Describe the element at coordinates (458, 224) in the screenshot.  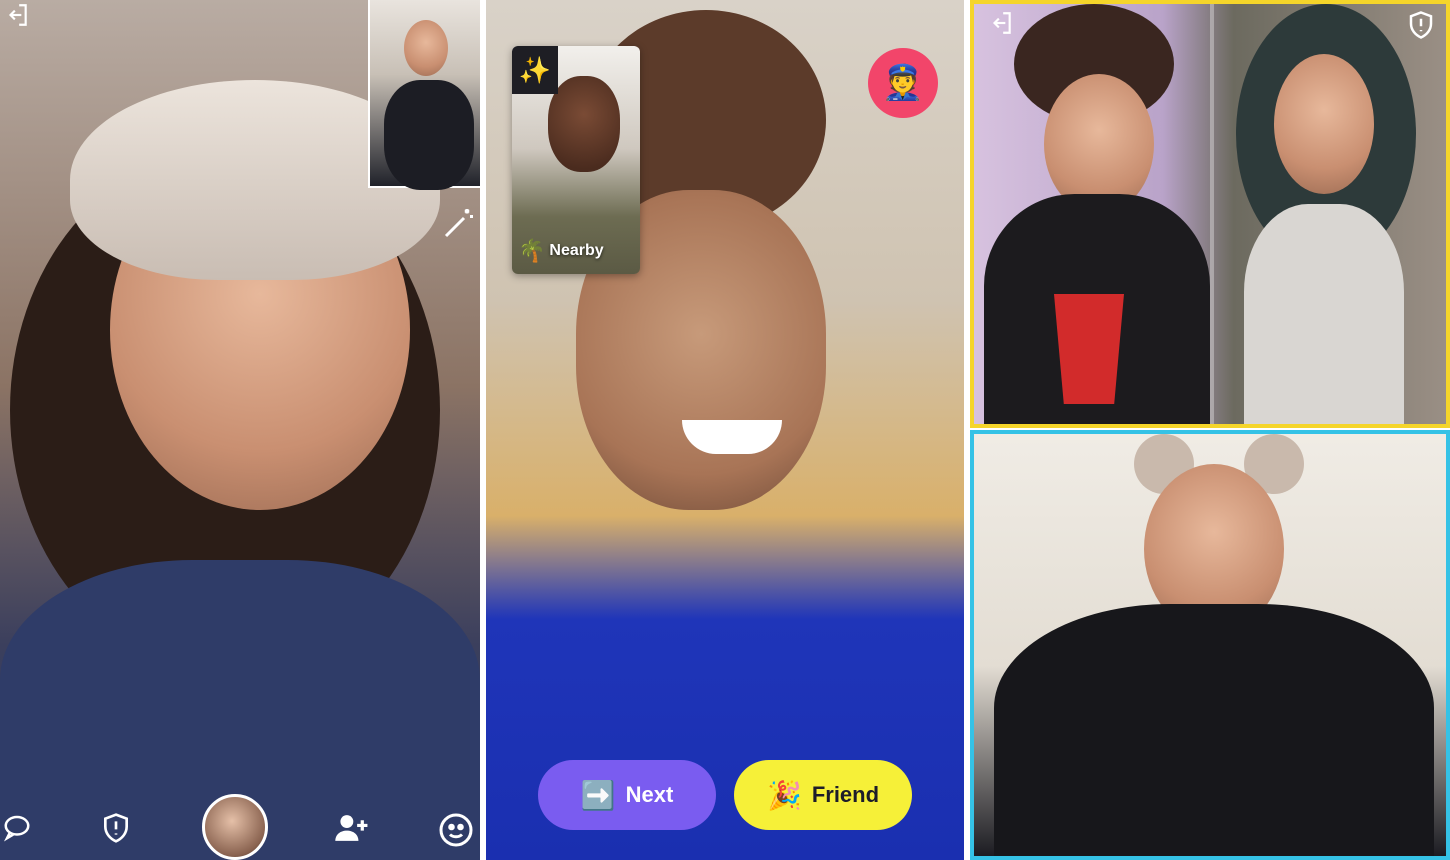
I see `magic-wand-icon` at that location.